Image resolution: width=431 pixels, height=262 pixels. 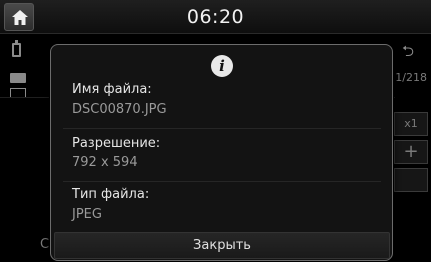 What do you see at coordinates (119, 109) in the screenshot?
I see `file-name-value: DSC00870.JPG` at bounding box center [119, 109].